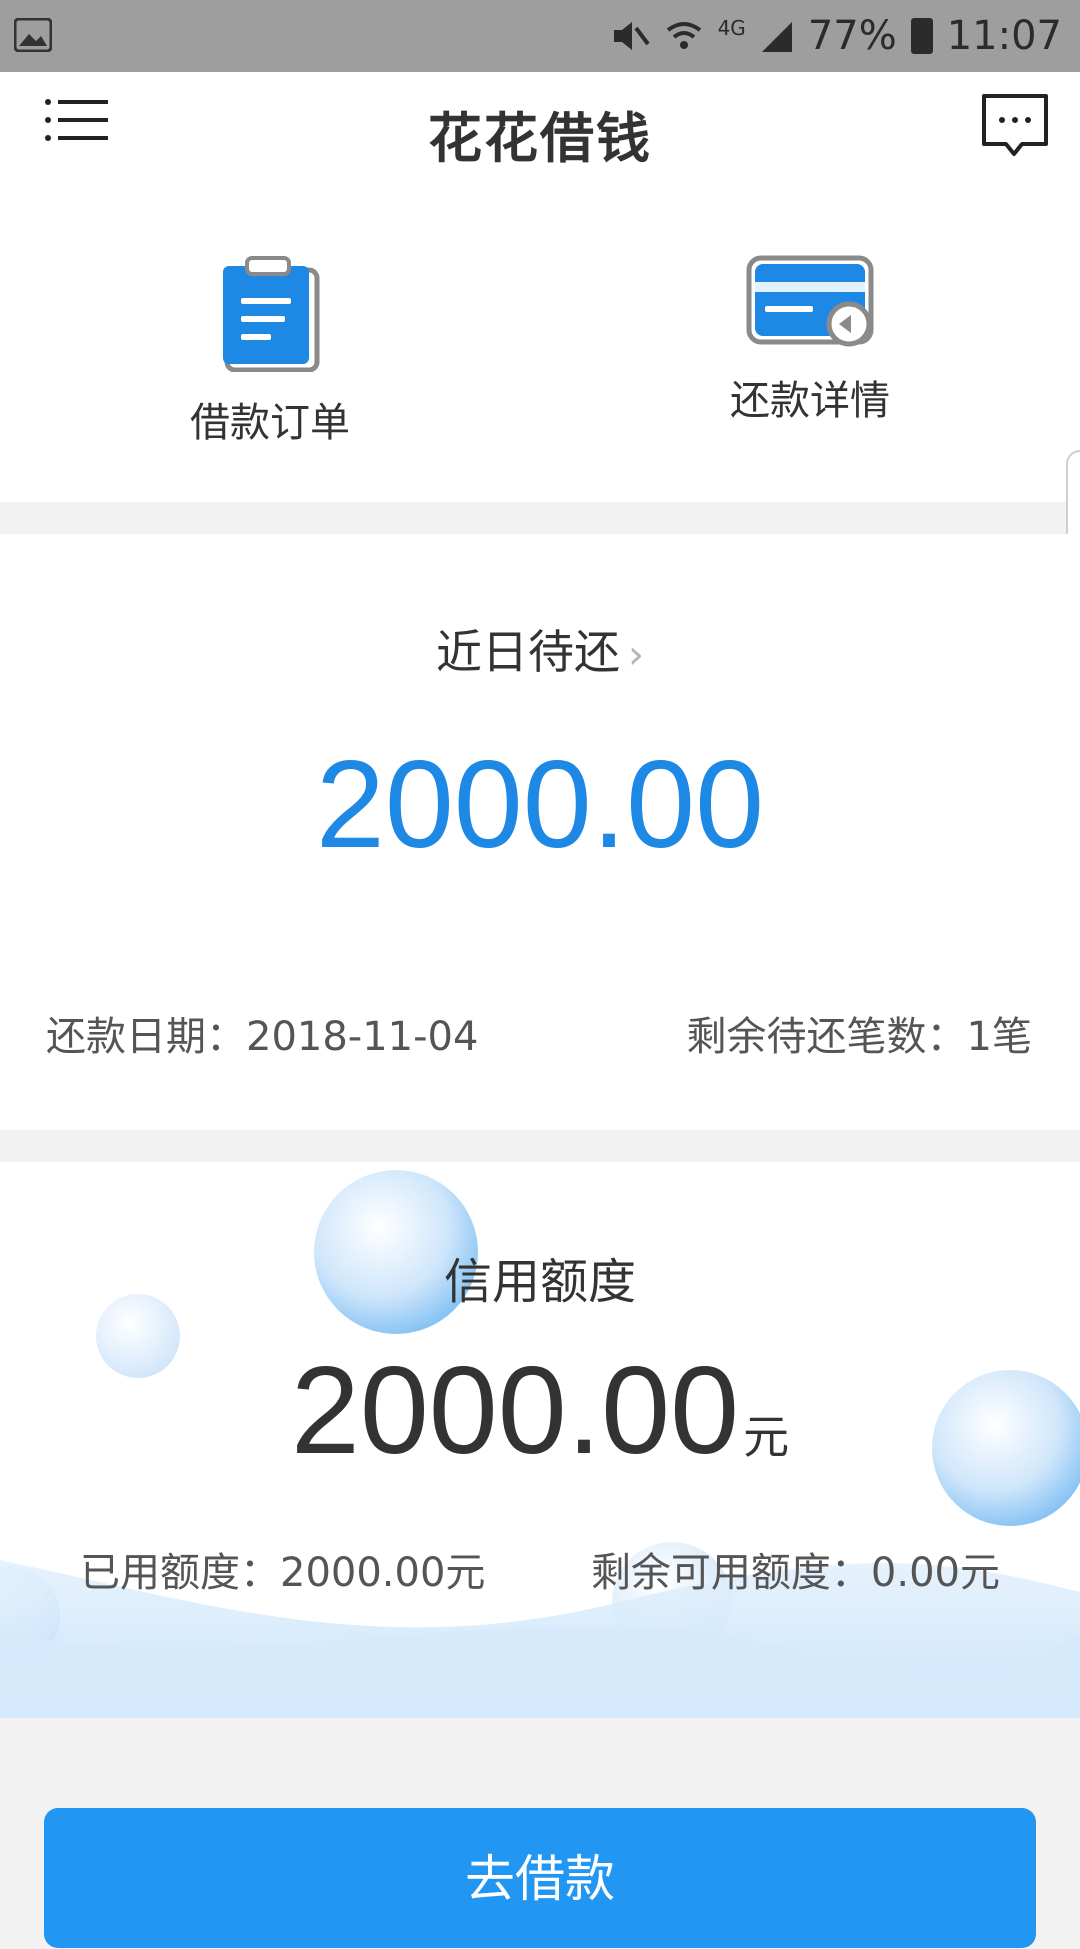 This screenshot has height=1949, width=1080. Describe the element at coordinates (852, 36) in the screenshot. I see `battery-percent: 77%` at that location.